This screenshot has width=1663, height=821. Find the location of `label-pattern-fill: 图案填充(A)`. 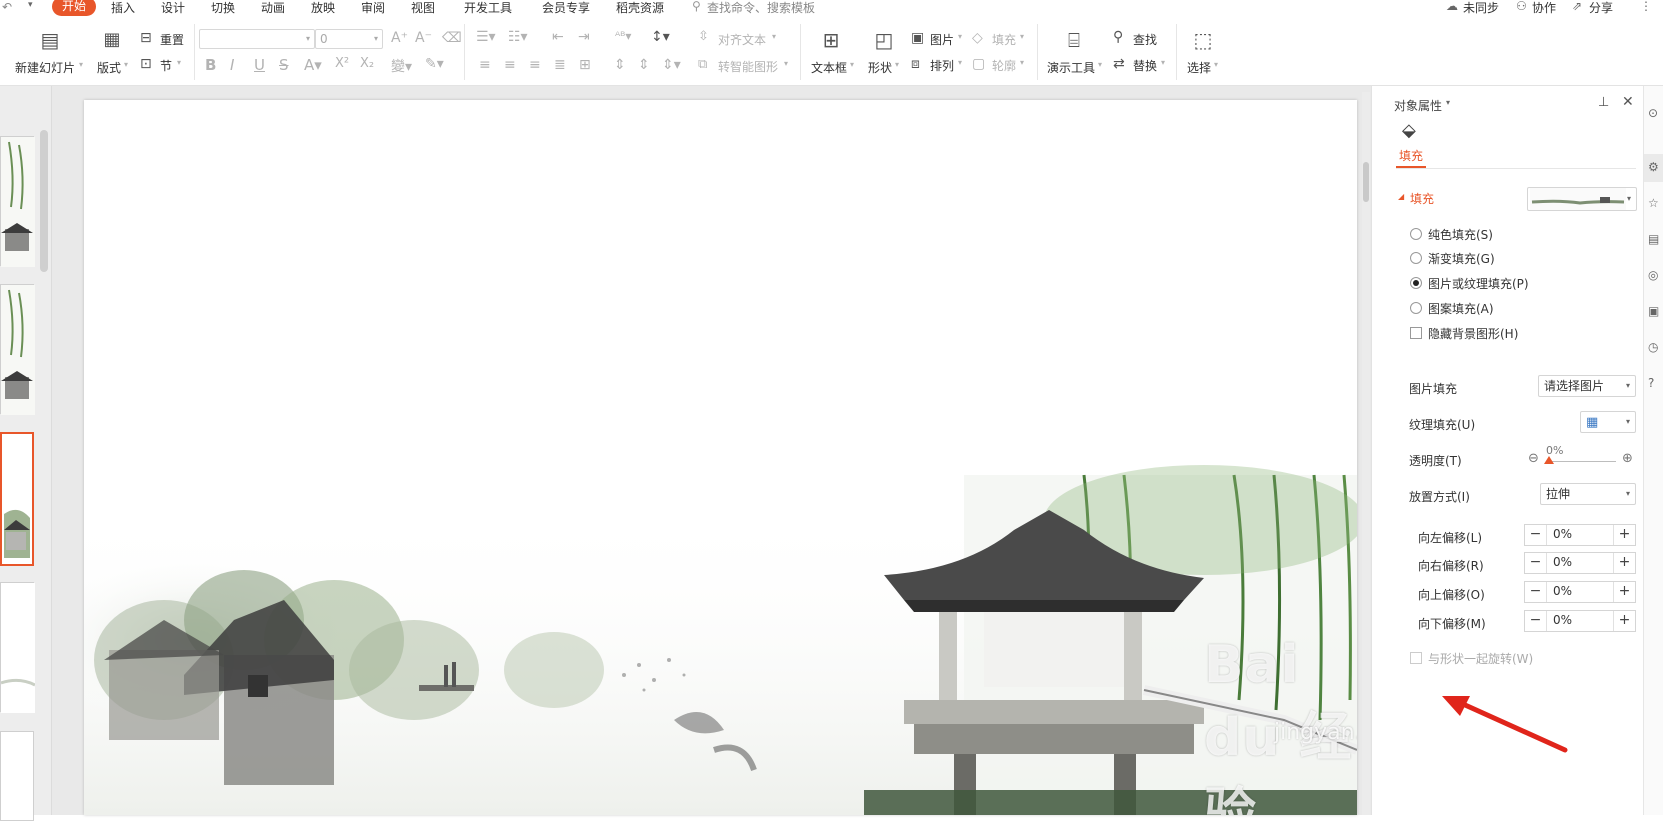

label-pattern-fill: 图案填充(A) is located at coordinates (1461, 308).